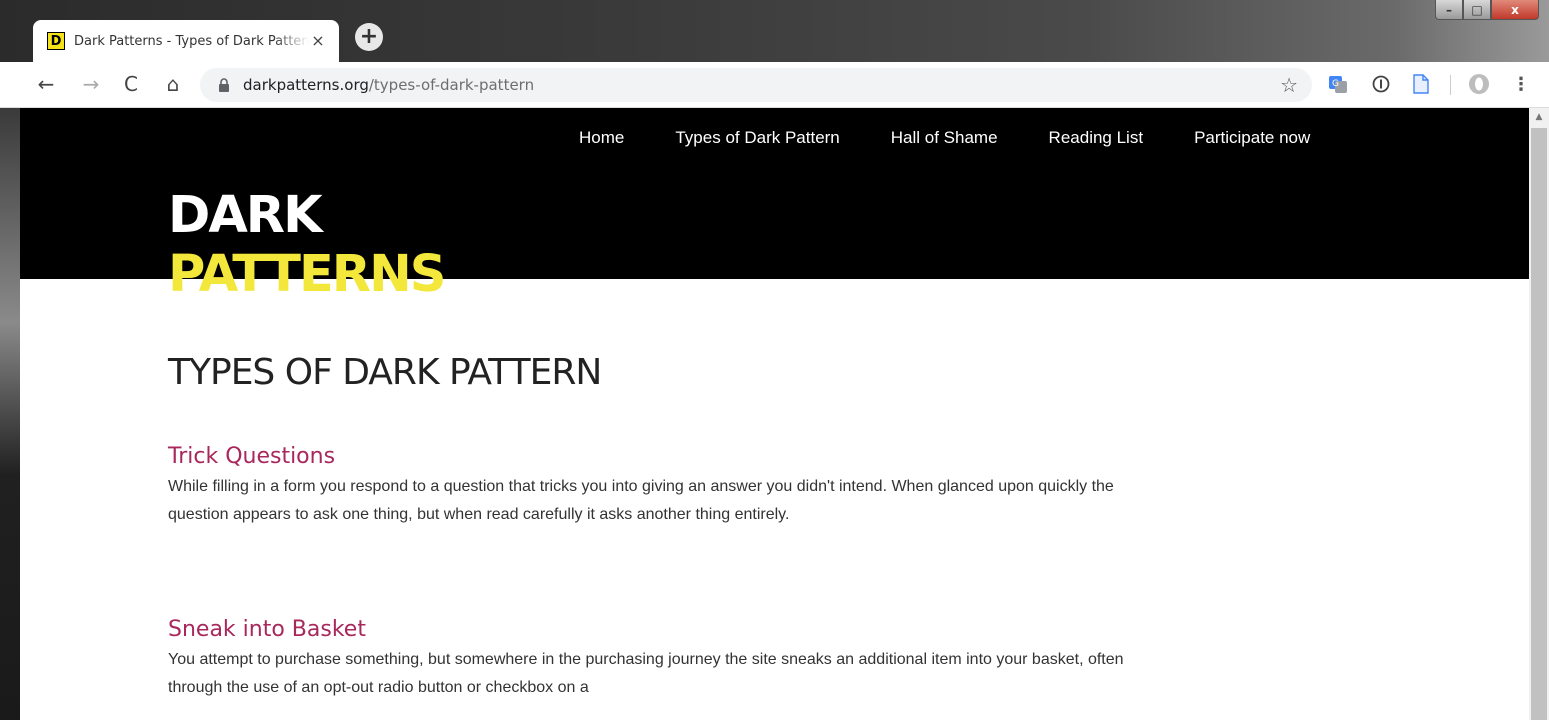  What do you see at coordinates (224, 85) in the screenshot?
I see `lock-icon` at bounding box center [224, 85].